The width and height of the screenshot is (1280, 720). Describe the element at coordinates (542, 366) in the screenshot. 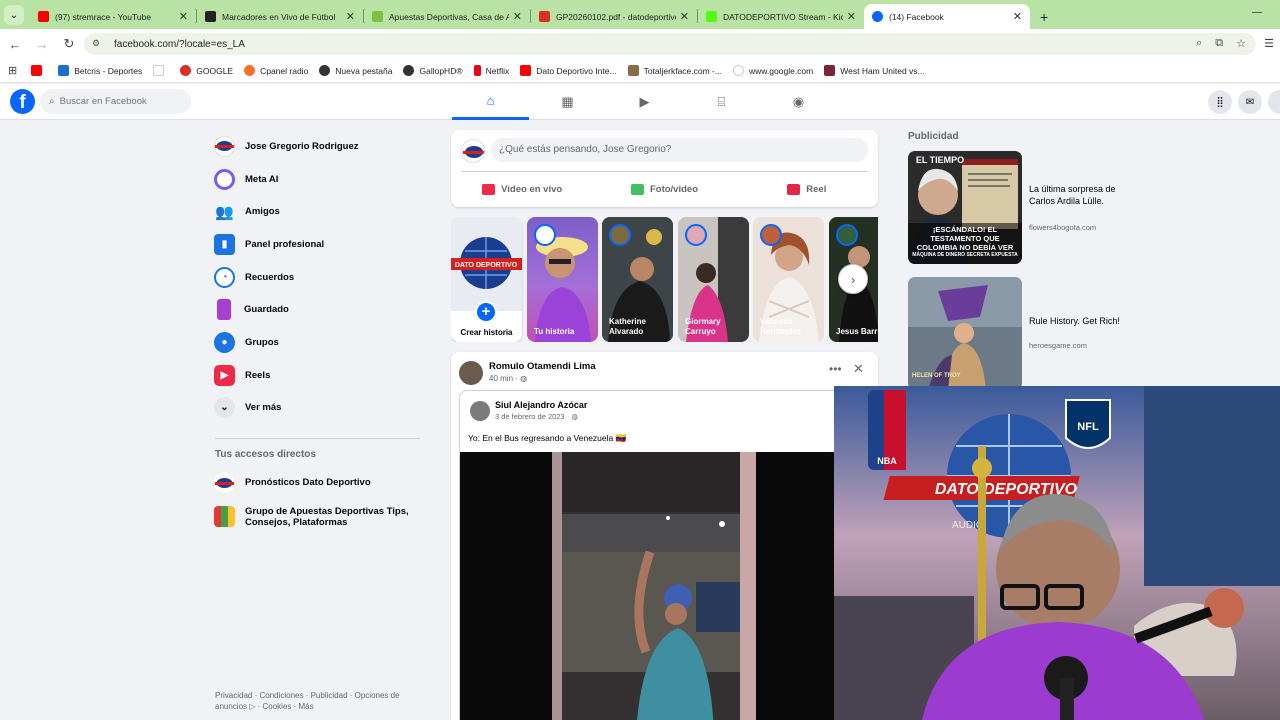

I see `post-author-name: Romulo Otamendi Lima` at that location.